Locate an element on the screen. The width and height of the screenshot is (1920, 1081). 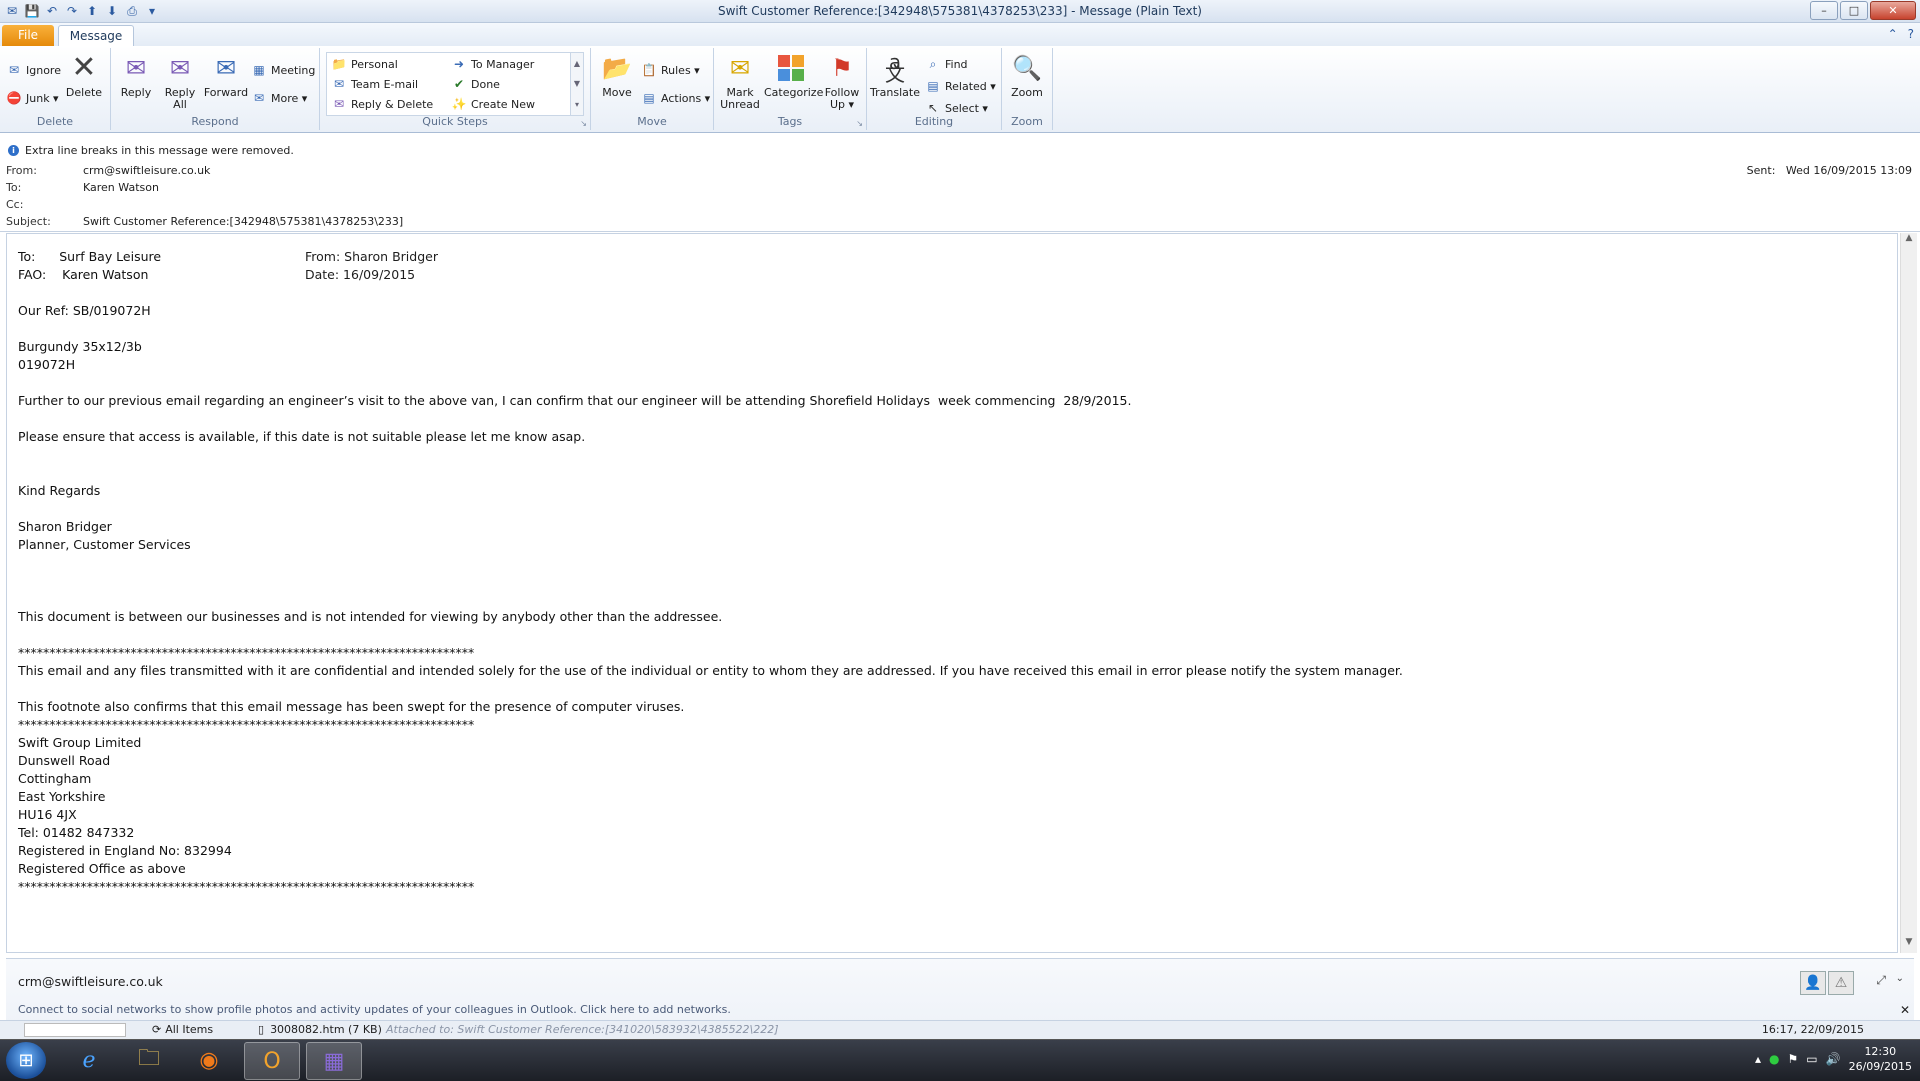
collapse-chevron-icon: ⌄ is located at coordinates (1900, 978).